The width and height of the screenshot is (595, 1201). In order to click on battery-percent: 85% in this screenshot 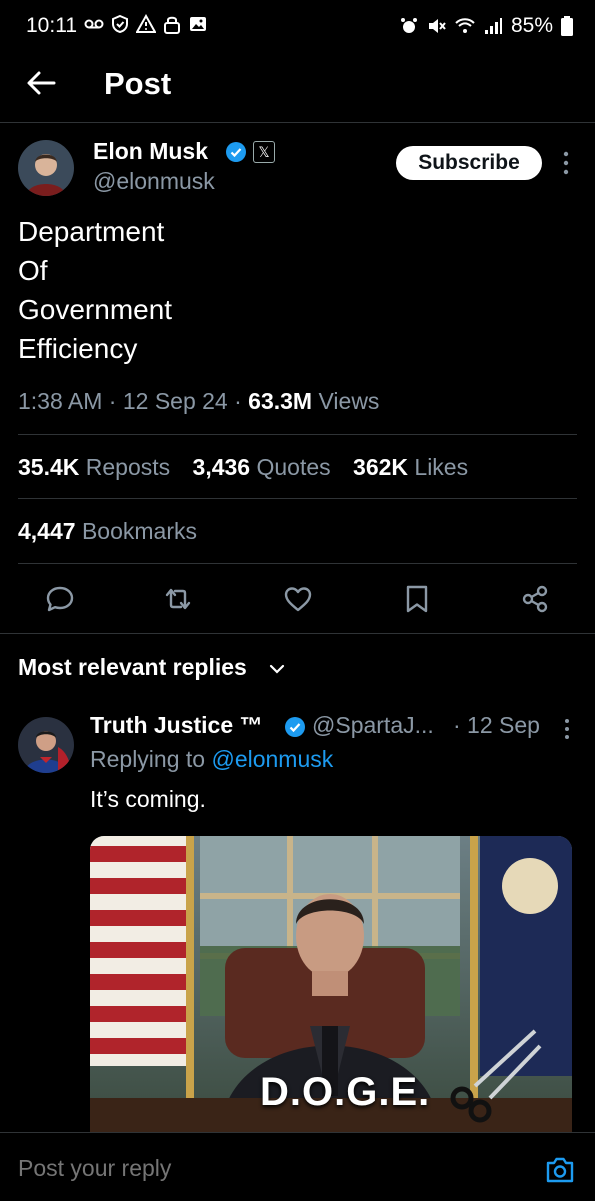, I will do `click(531, 25)`.